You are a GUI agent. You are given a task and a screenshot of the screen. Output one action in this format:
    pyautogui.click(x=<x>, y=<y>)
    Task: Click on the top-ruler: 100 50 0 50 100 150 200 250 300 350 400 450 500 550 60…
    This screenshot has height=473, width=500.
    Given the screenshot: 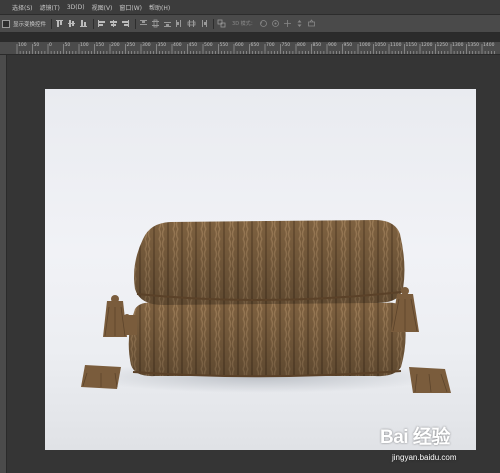 What is the action you would take?
    pyautogui.click(x=250, y=48)
    